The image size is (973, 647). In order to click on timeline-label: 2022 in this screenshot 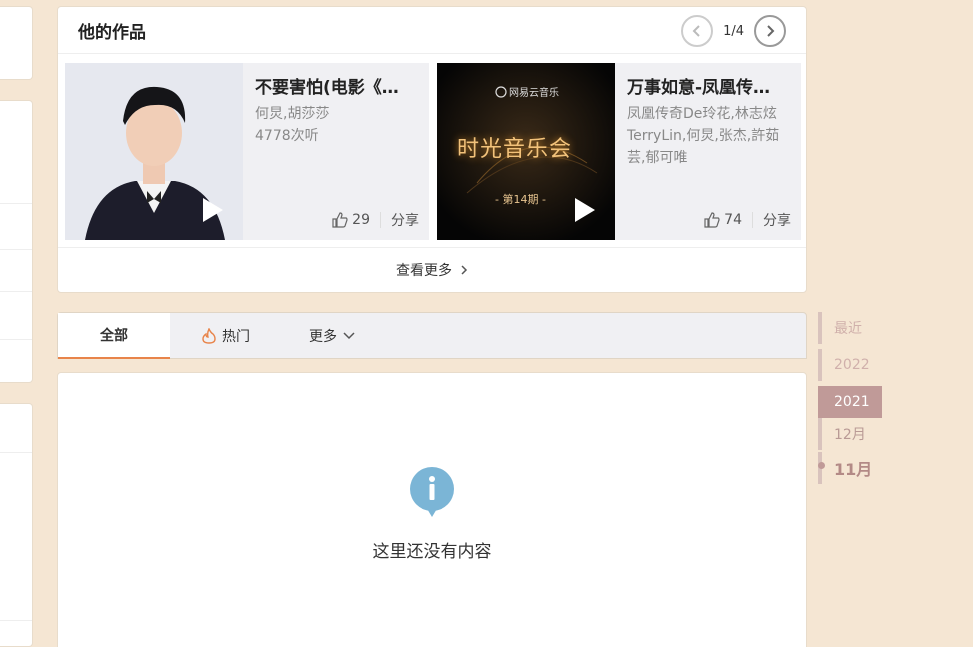, I will do `click(852, 365)`.